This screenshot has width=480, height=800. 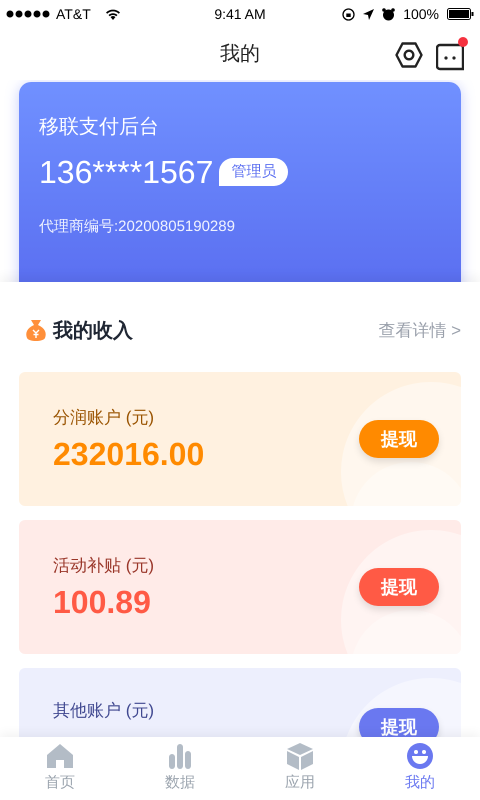 I want to click on chart-icon, so click(x=180, y=756).